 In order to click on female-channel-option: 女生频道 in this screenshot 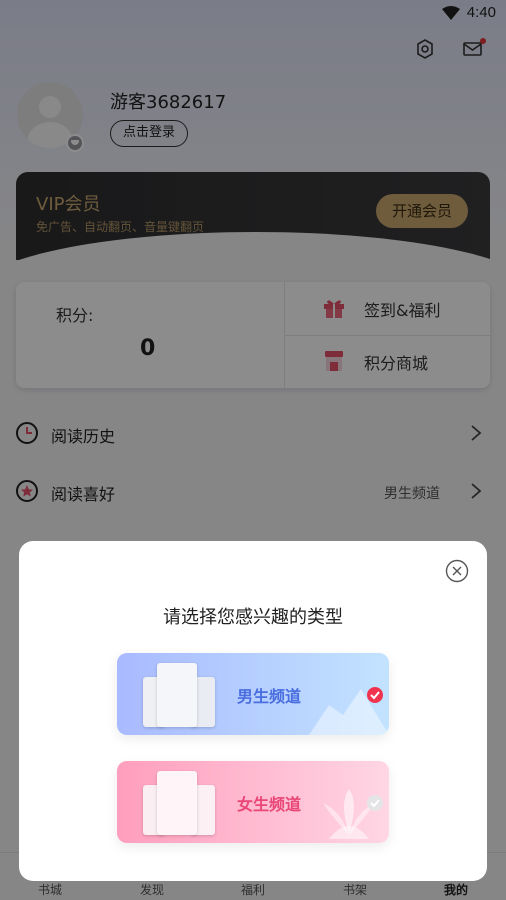, I will do `click(253, 802)`.